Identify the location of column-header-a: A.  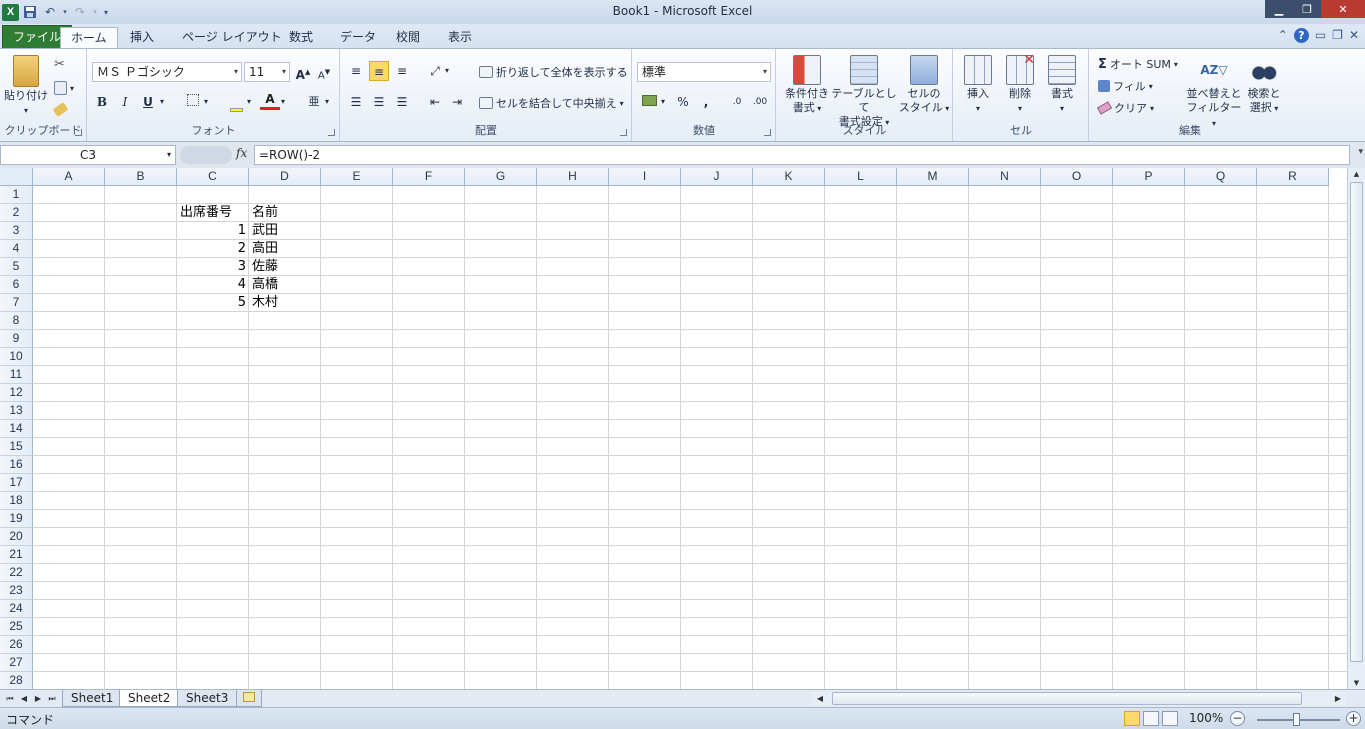
(69, 177).